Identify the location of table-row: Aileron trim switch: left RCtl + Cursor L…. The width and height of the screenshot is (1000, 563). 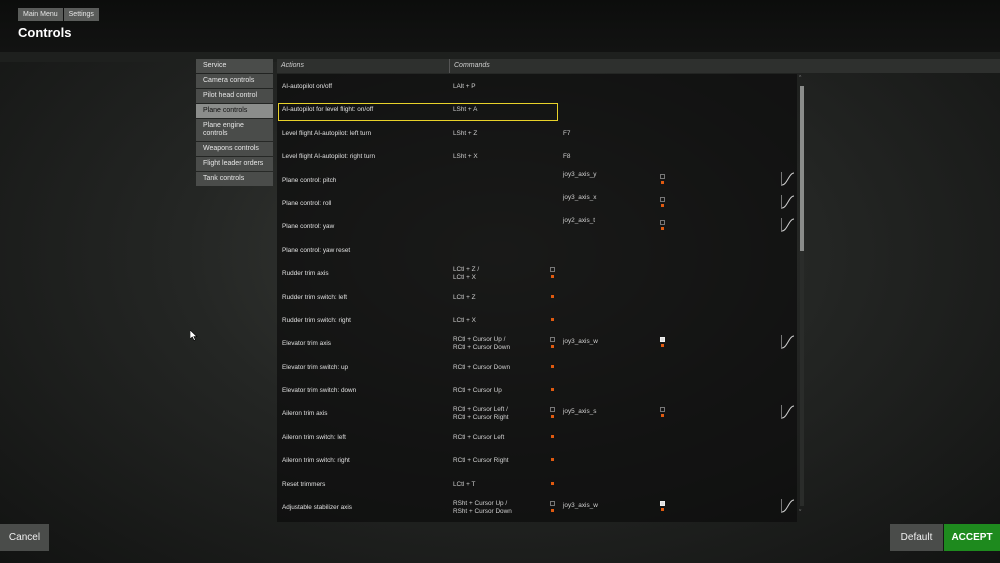
(537, 436).